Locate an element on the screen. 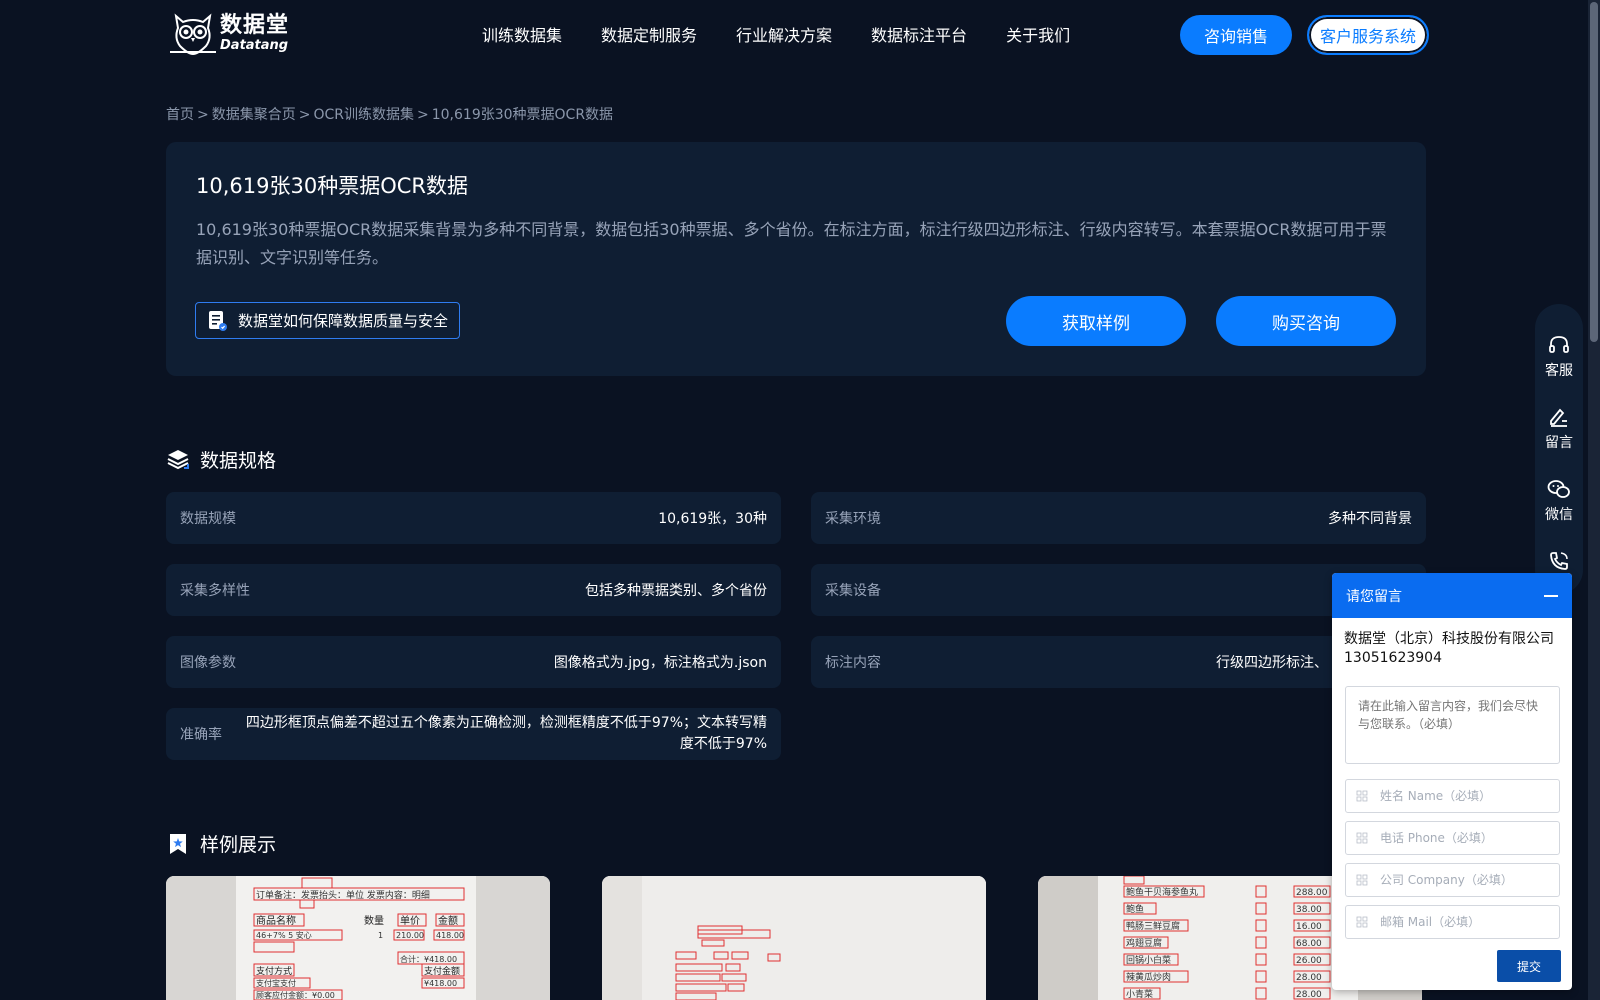 The height and width of the screenshot is (1000, 1600). spec-label: 采集环境 is located at coordinates (853, 519).